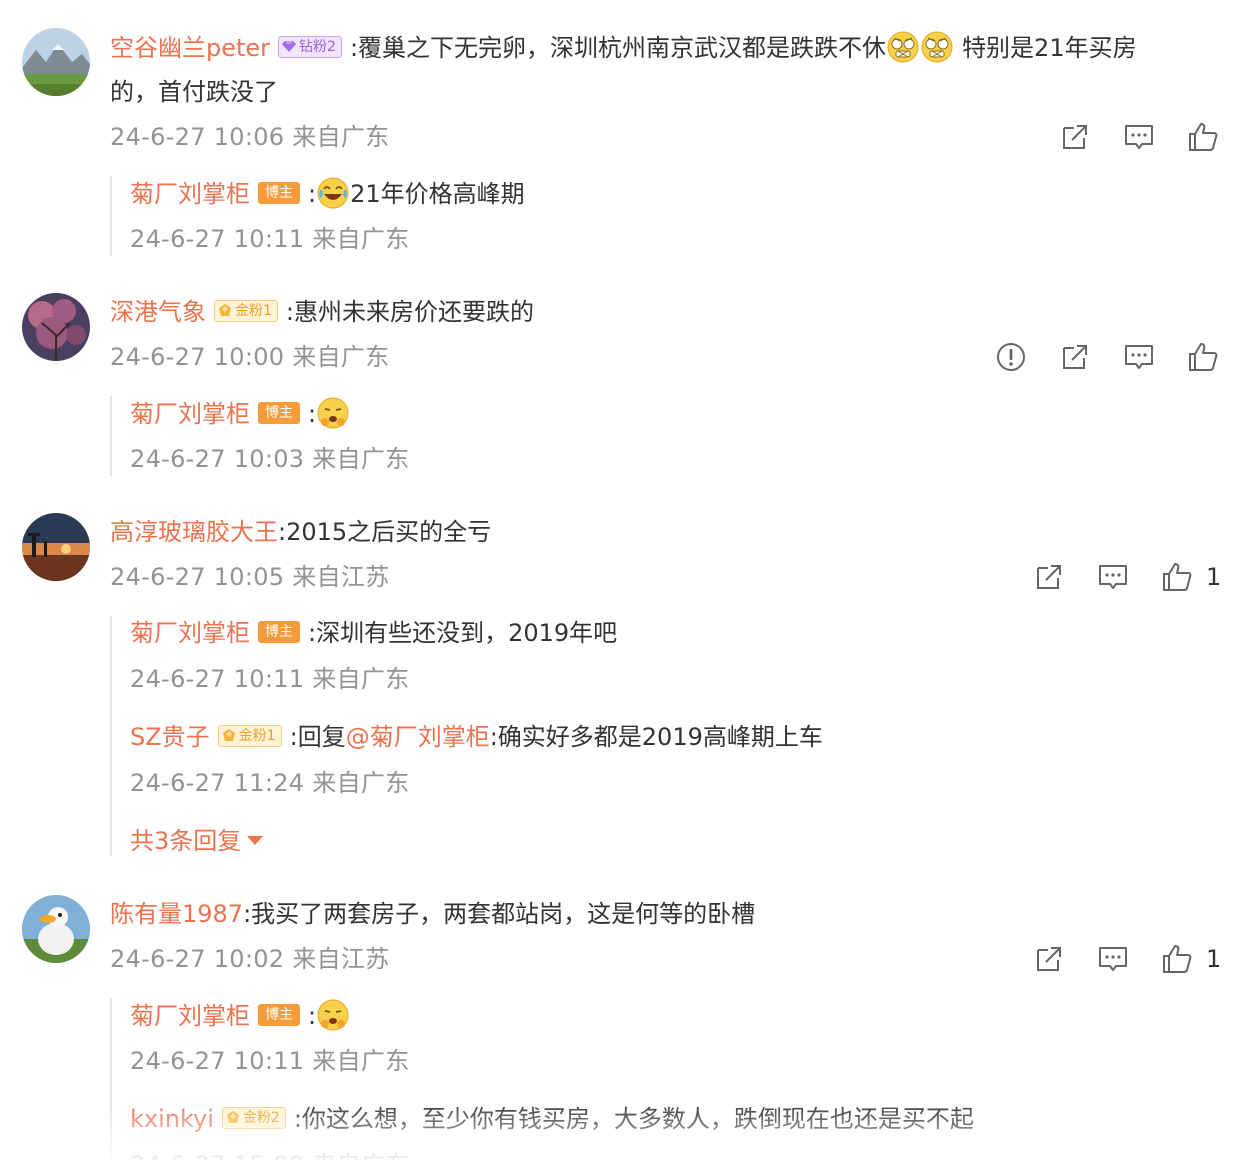 This screenshot has width=1258, height=1160. Describe the element at coordinates (261, 1118) in the screenshot. I see `badge-label: 金粉2` at that location.